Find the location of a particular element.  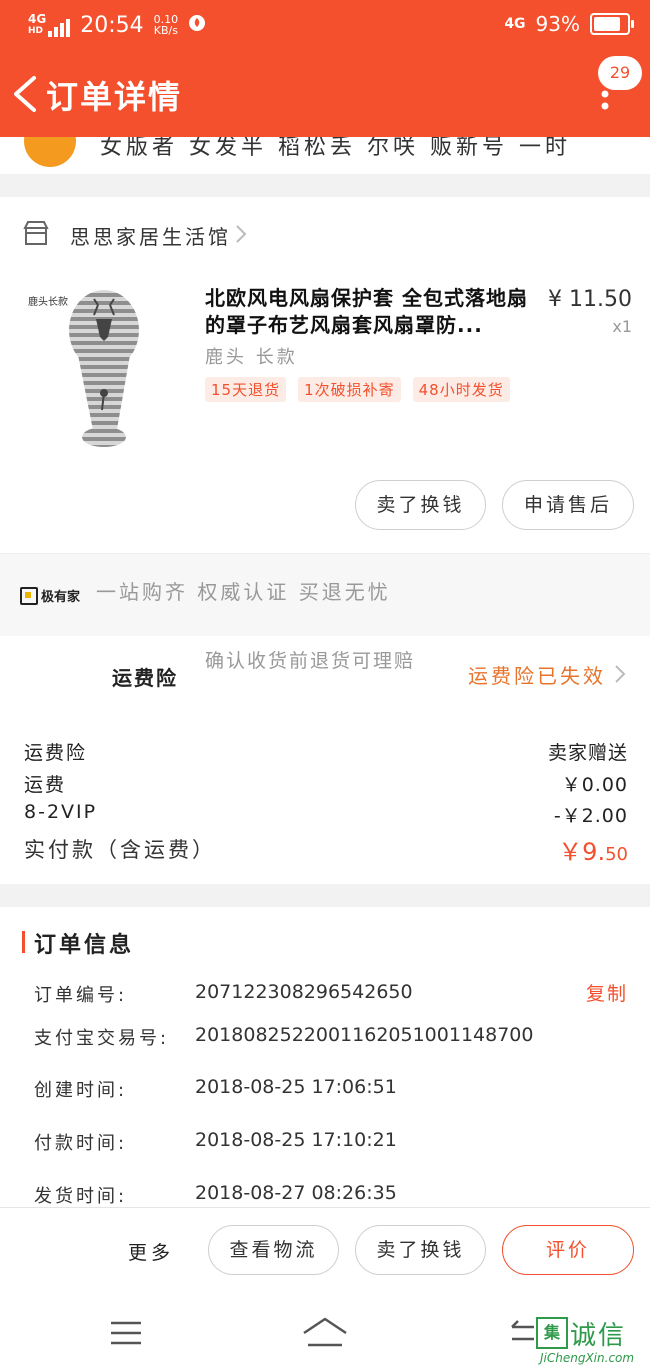

address-partial-text: 女版者 女发半 稻松丢 尔咲 贩新号 一时 is located at coordinates (335, 148).